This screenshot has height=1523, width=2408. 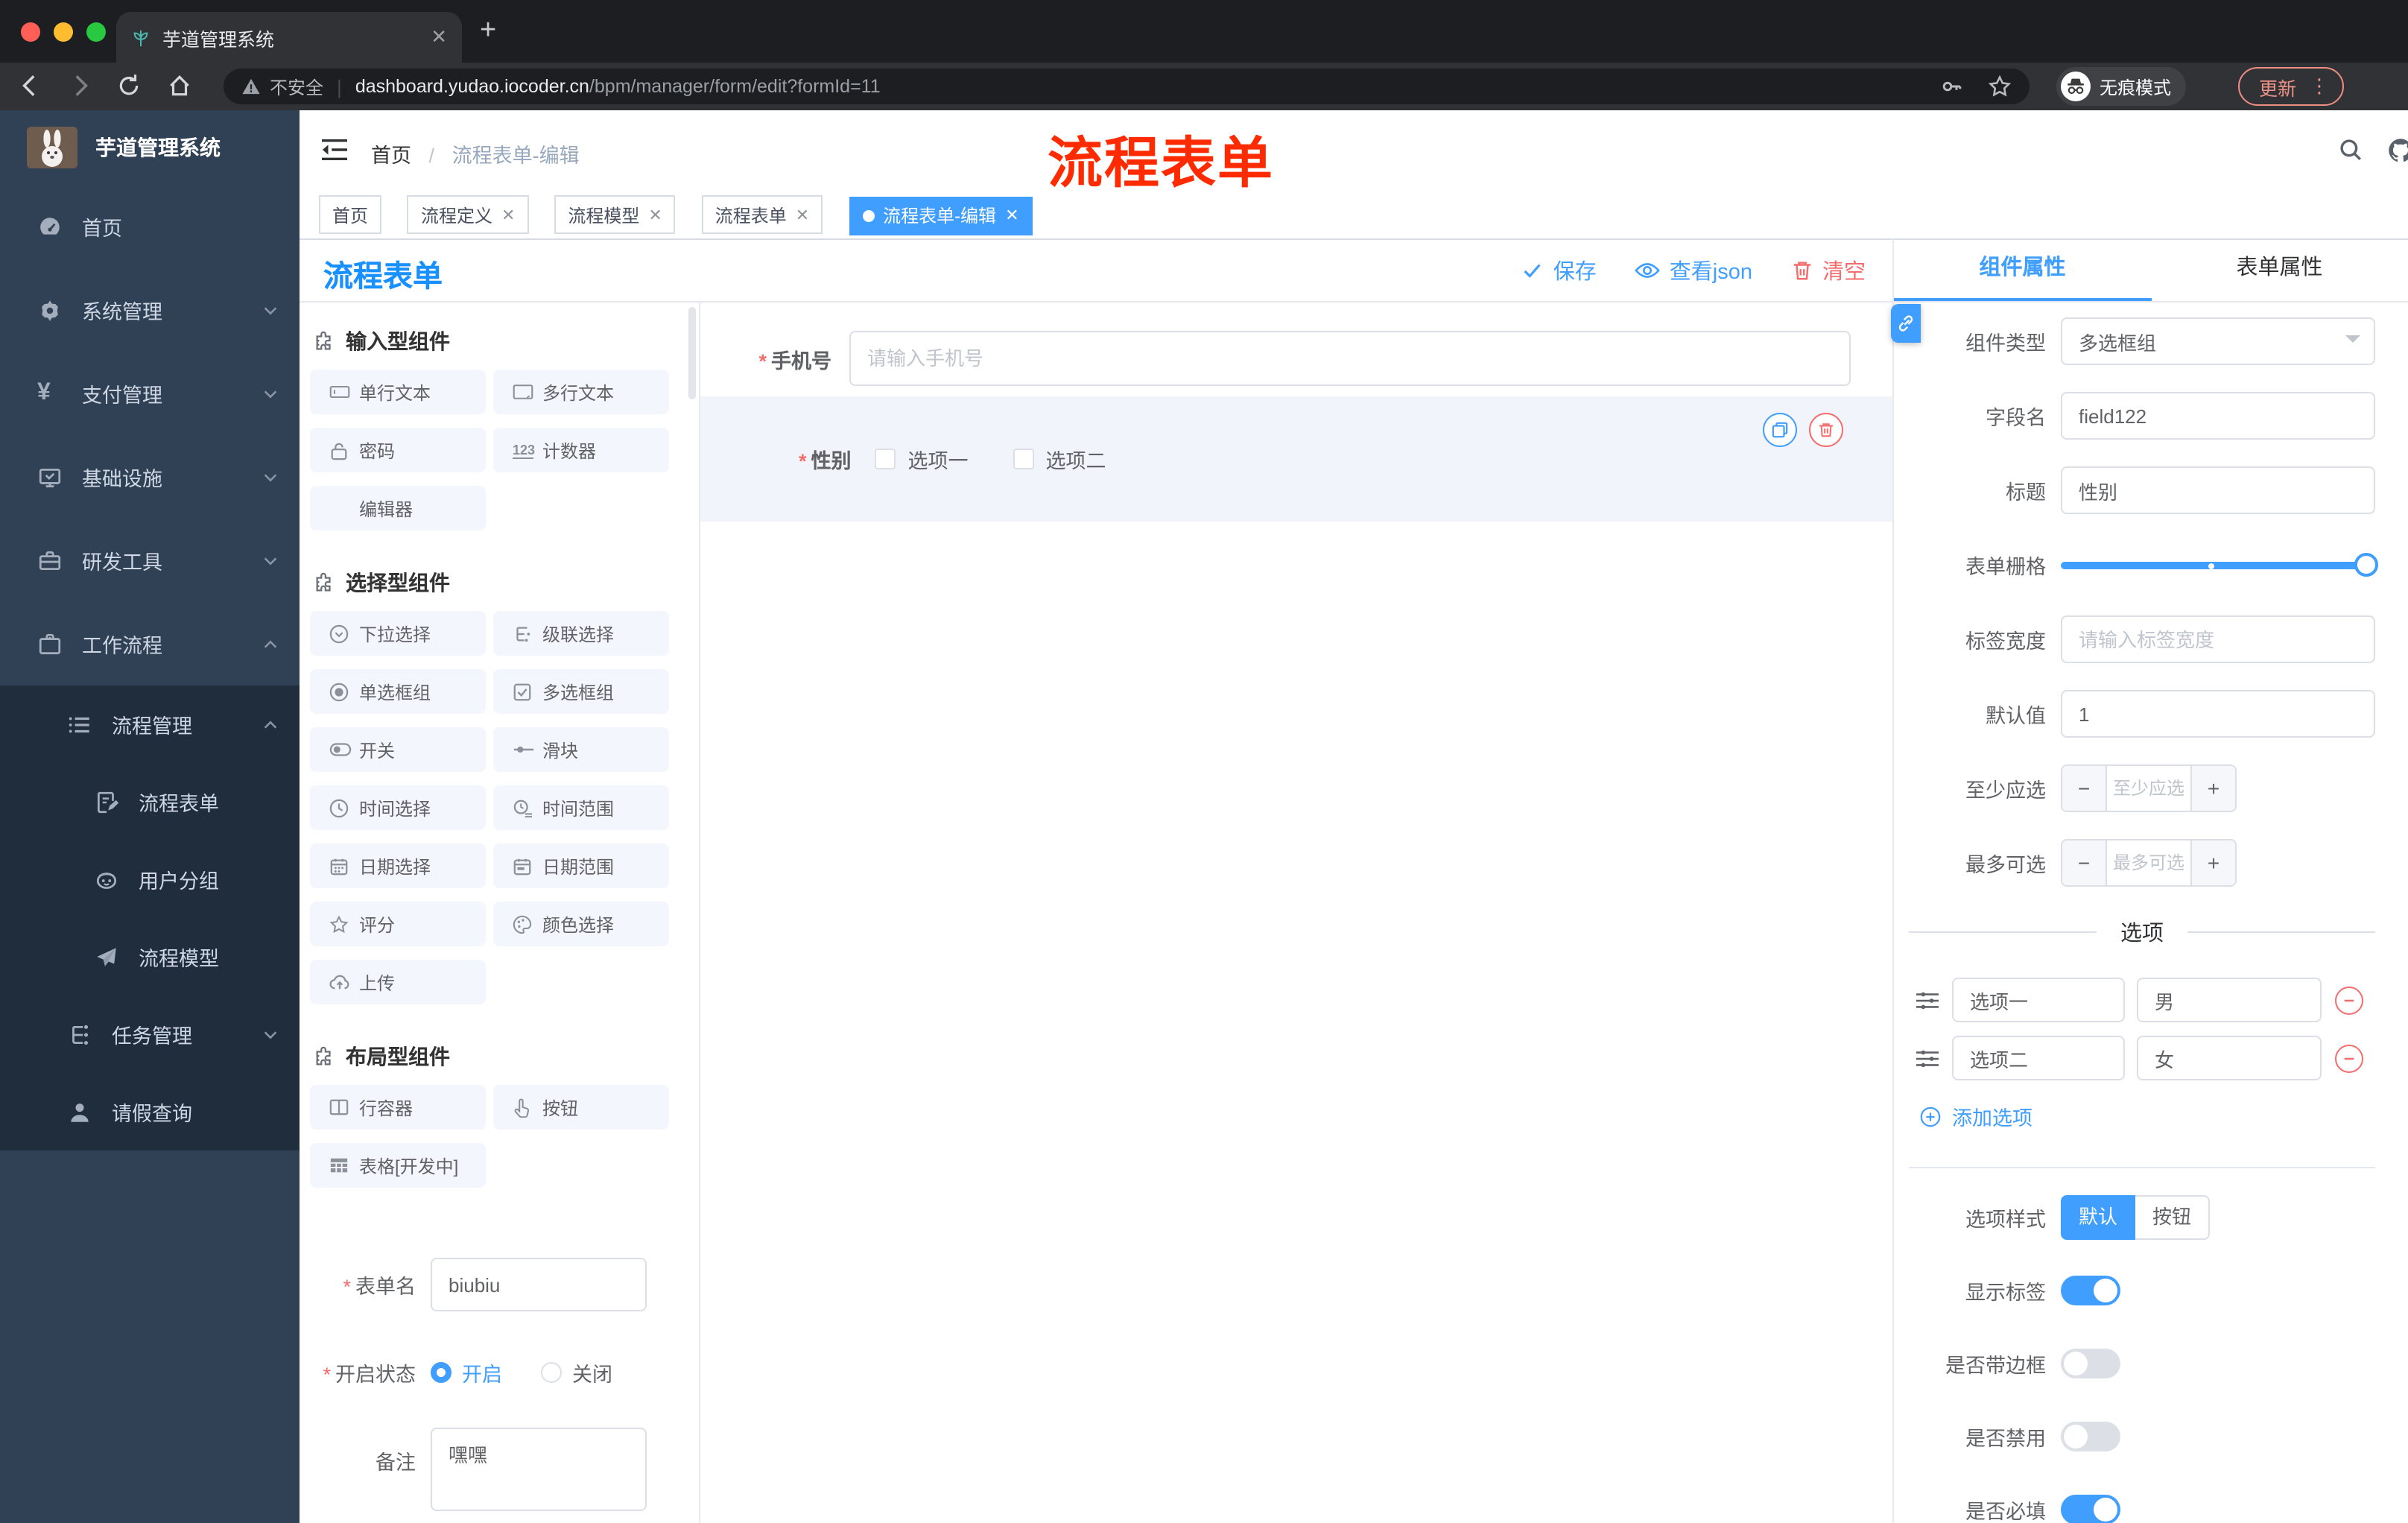 I want to click on home-icon, so click(x=179, y=86).